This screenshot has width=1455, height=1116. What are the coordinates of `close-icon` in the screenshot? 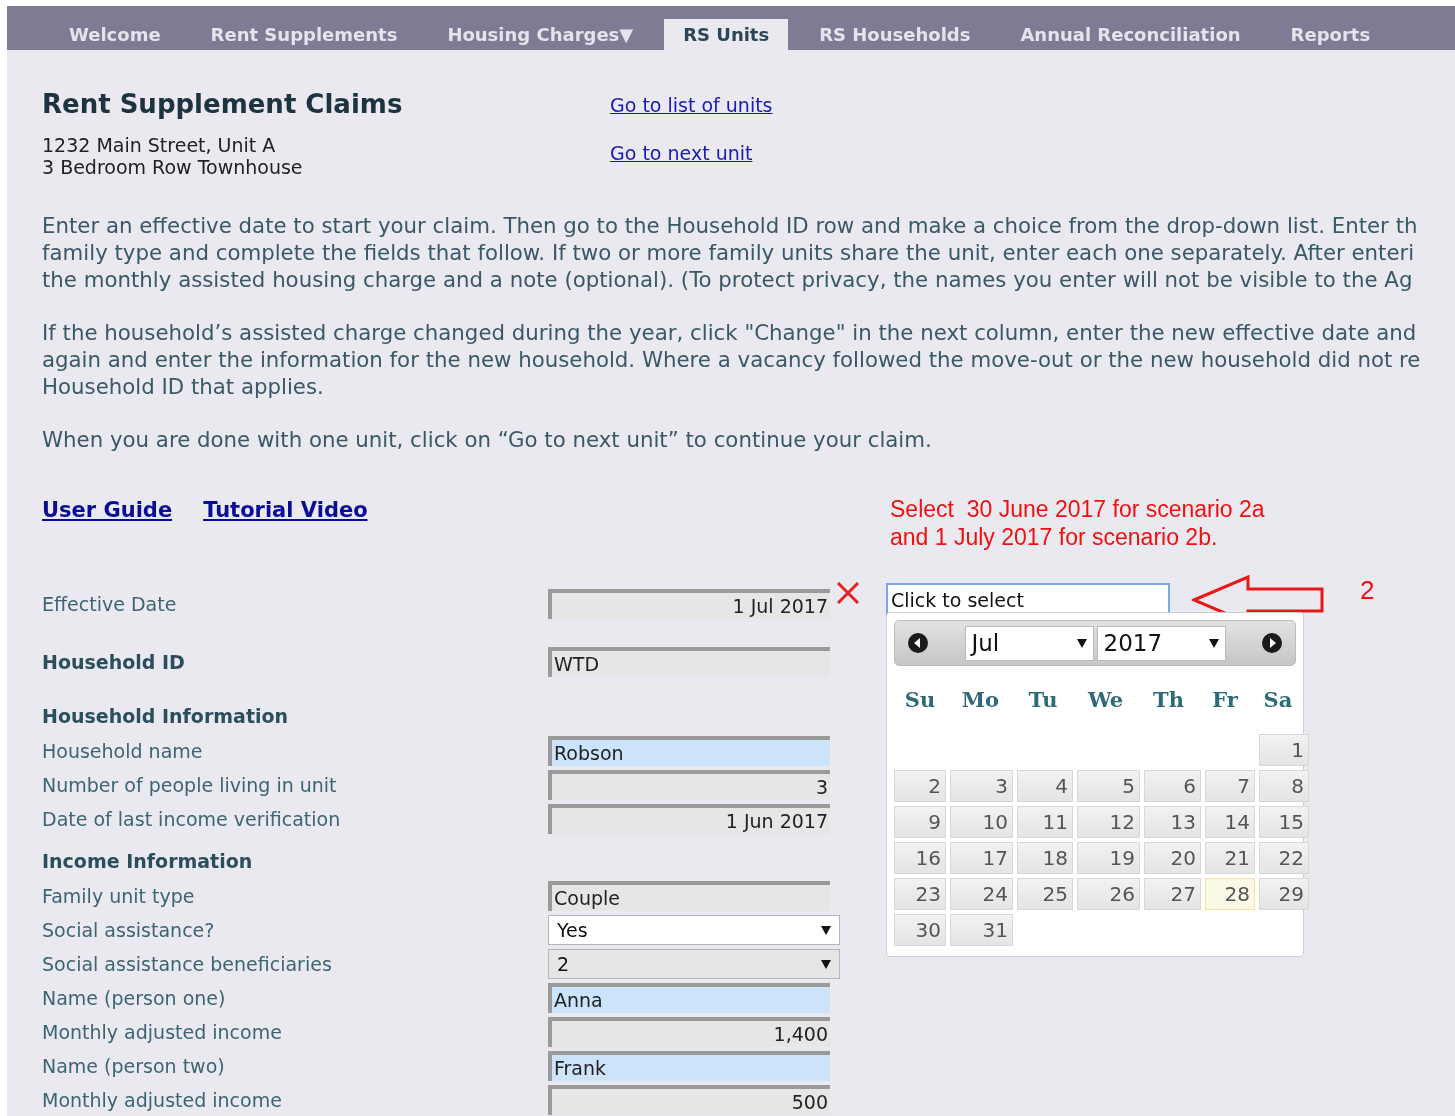 It's located at (848, 593).